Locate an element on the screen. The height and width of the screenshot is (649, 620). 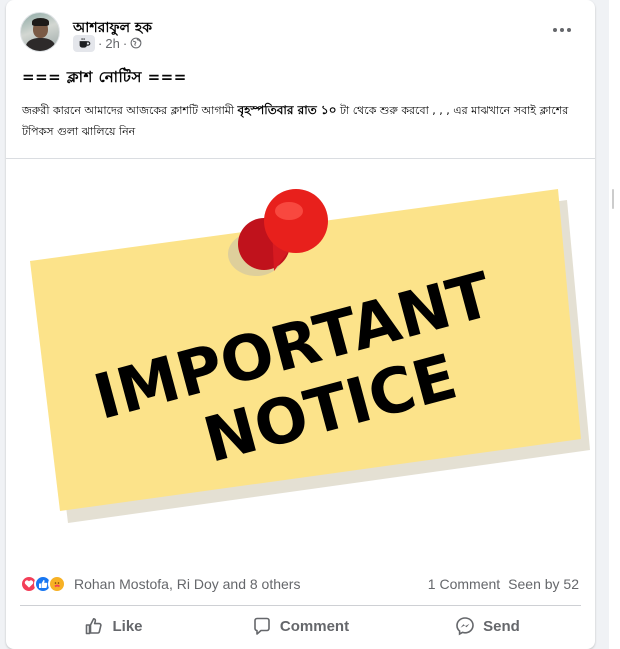
scrollbar-thumb is located at coordinates (613, 199).